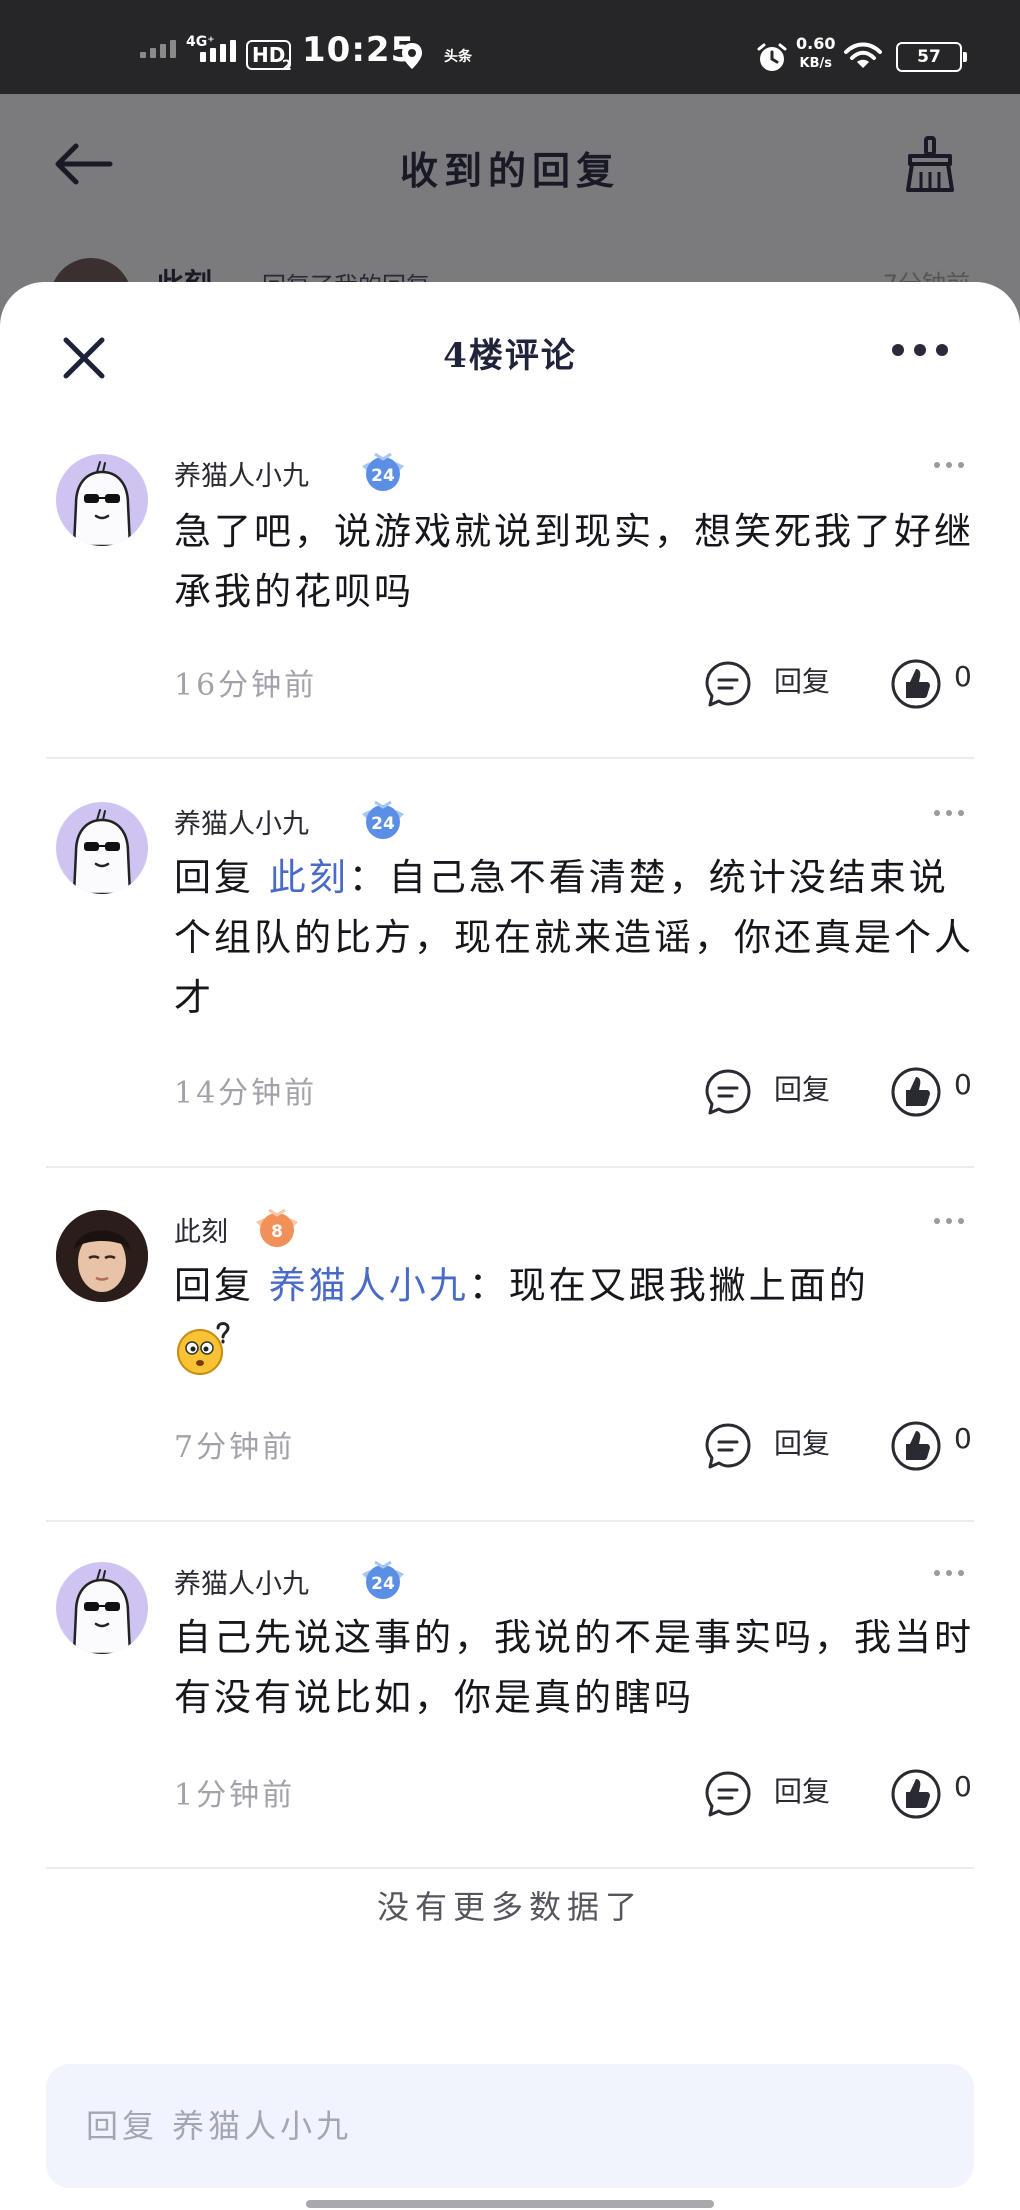 This screenshot has width=1020, height=2210. I want to click on comment-text: 急了吧，说游戏就说到现实，想笑死我了好继承我的花呗吗, so click(574, 562).